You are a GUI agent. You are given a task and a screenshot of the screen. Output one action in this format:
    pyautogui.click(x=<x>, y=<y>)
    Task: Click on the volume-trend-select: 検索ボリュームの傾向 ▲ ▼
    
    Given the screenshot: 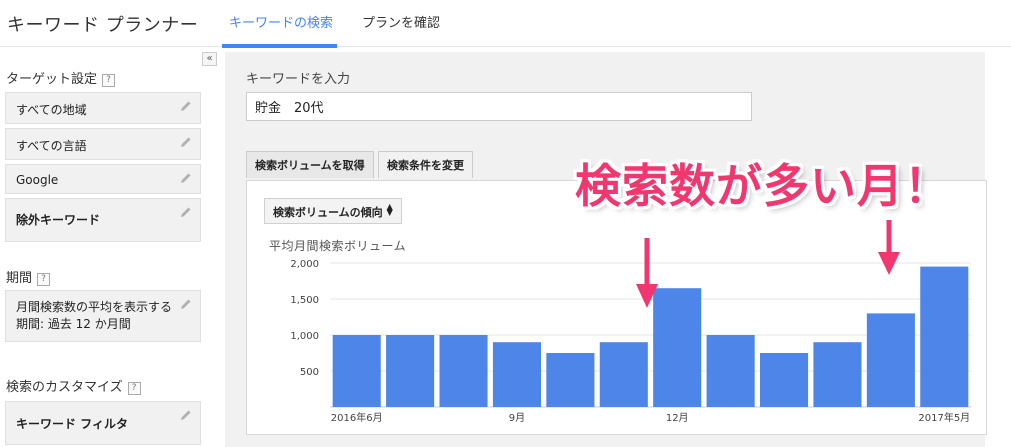 What is the action you would take?
    pyautogui.click(x=333, y=211)
    